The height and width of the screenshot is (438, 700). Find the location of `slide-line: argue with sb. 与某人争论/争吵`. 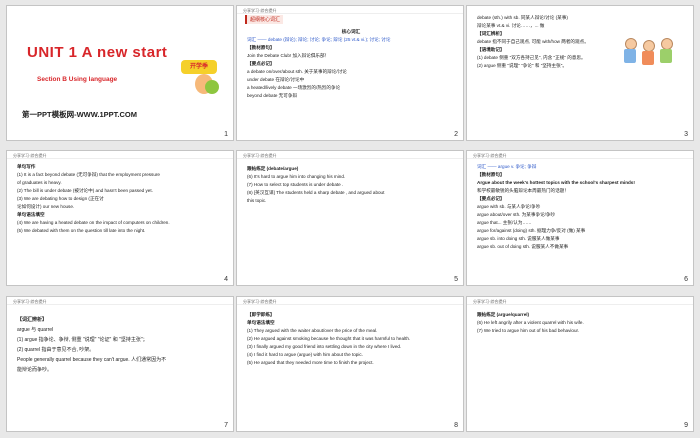

slide-line: argue with sb. 与某人争论/争吵 is located at coordinates (509, 206).